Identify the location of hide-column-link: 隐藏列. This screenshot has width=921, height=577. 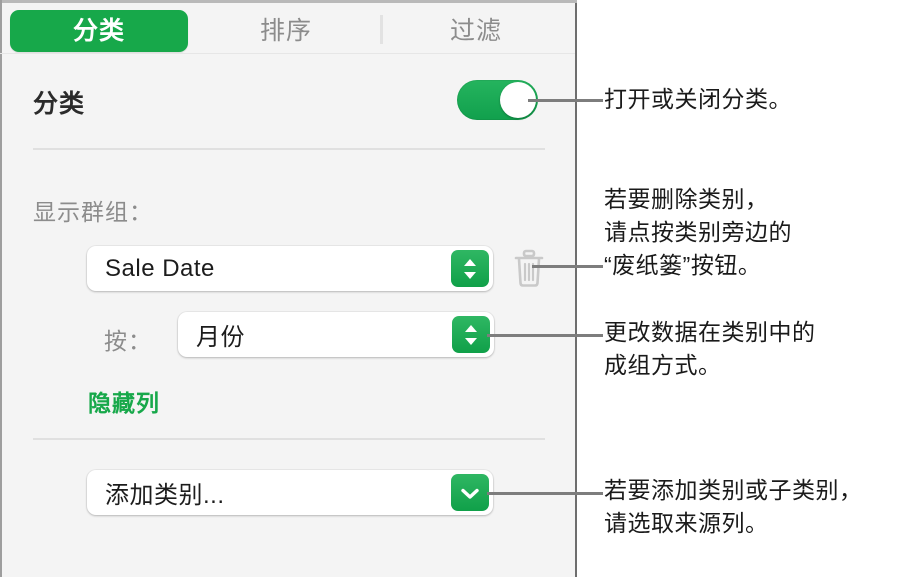
(124, 401).